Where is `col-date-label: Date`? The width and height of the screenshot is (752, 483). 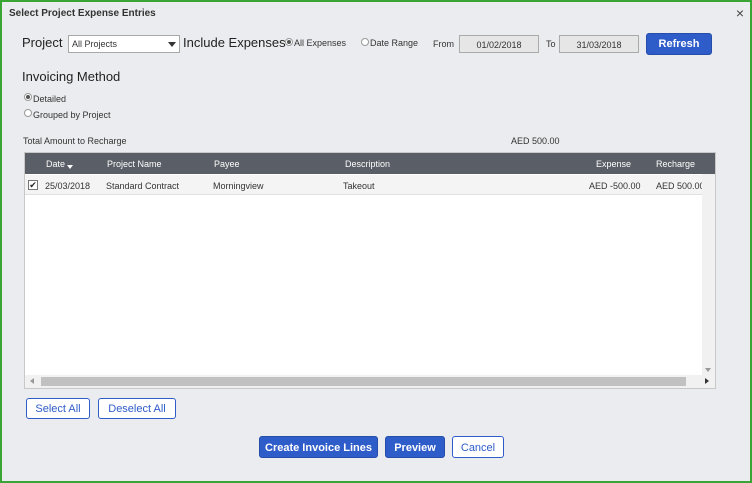 col-date-label: Date is located at coordinates (56, 164).